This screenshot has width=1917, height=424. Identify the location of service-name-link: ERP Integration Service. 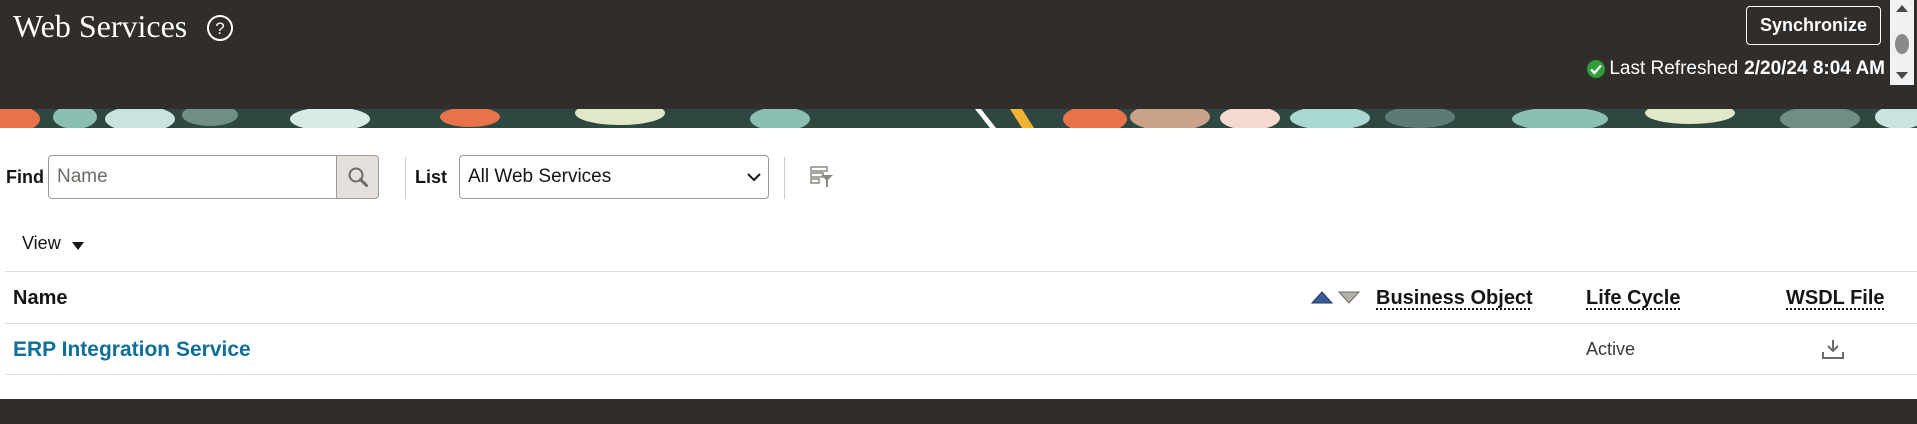
(132, 350).